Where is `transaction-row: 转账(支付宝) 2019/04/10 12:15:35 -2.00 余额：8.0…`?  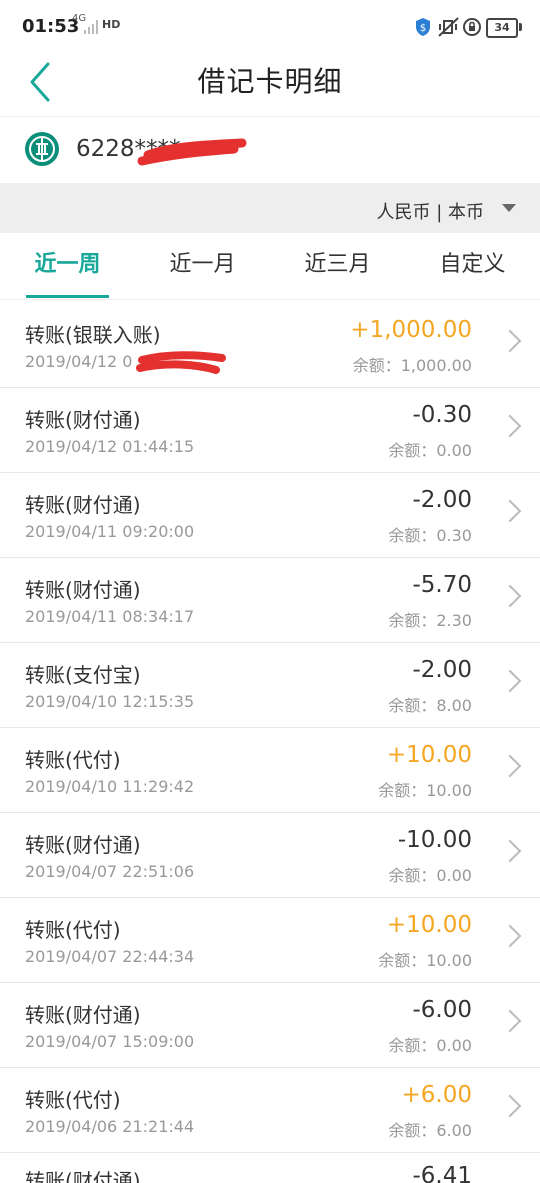
transaction-row: 转账(支付宝) 2019/04/10 12:15:35 -2.00 余额：8.0… is located at coordinates (270, 685).